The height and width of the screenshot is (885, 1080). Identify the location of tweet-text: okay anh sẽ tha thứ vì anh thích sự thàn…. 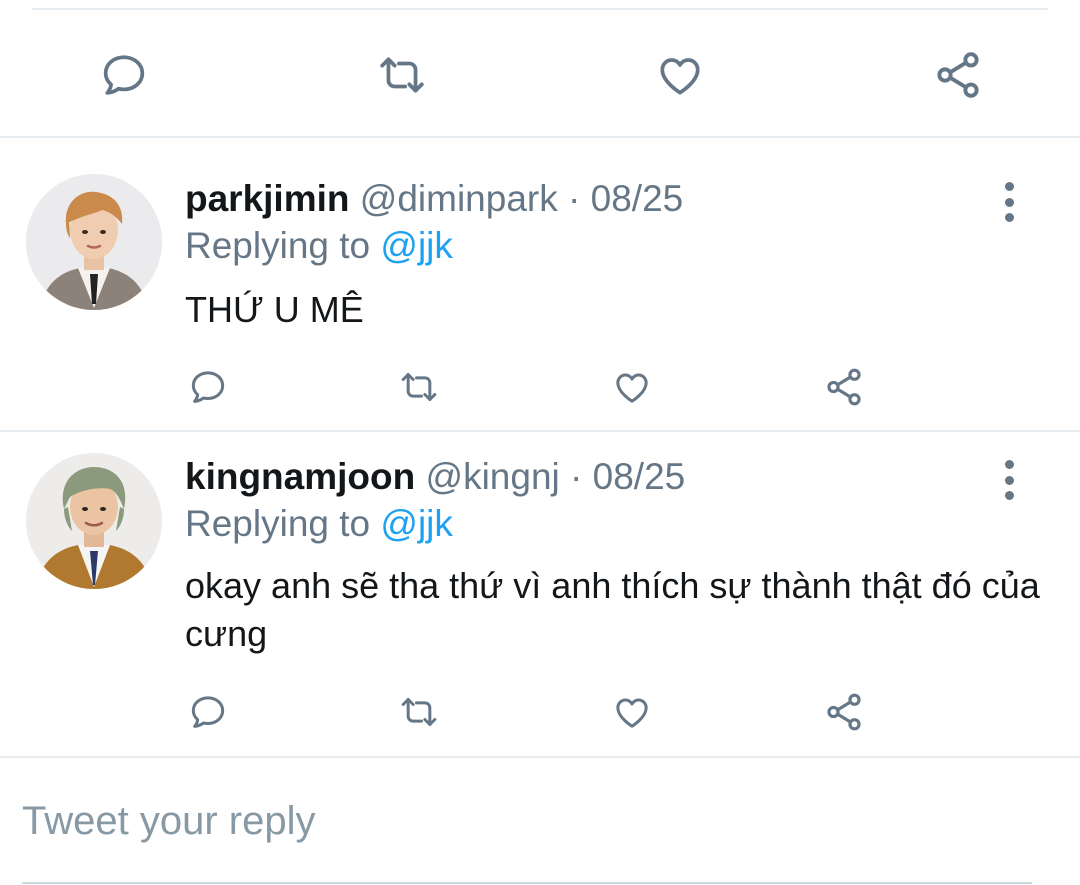
(612, 609).